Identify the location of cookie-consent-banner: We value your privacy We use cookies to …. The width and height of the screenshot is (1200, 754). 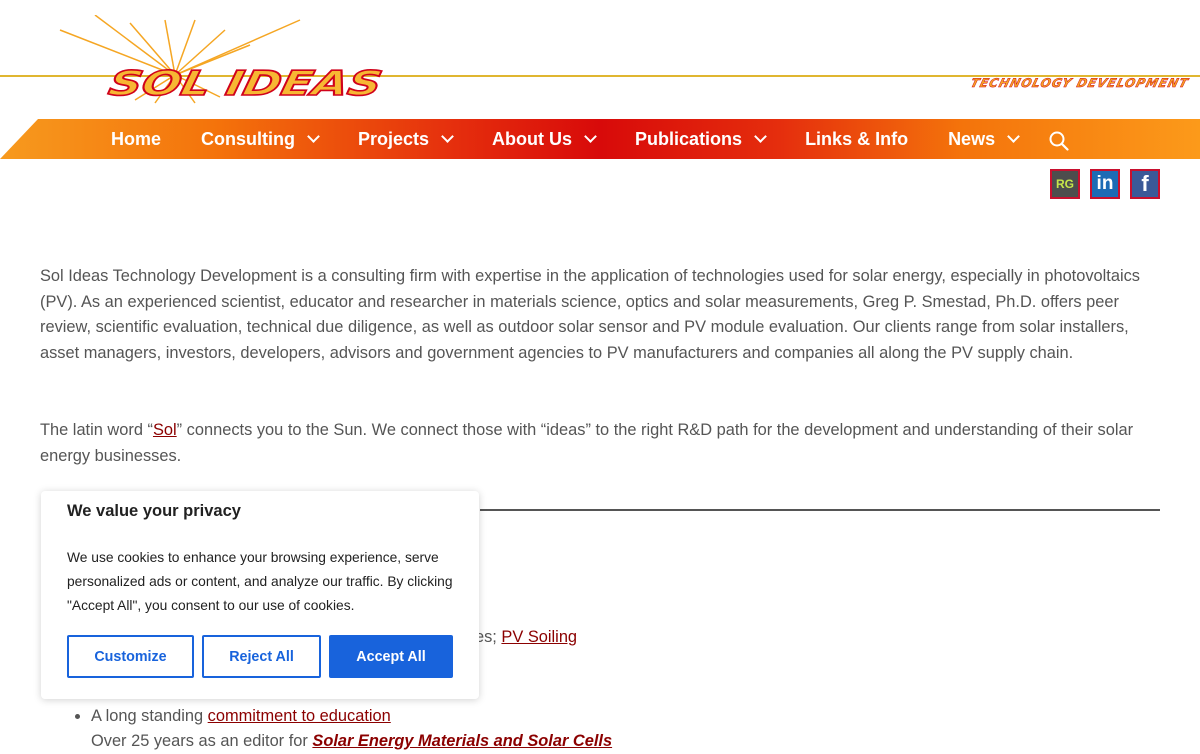
(260, 595).